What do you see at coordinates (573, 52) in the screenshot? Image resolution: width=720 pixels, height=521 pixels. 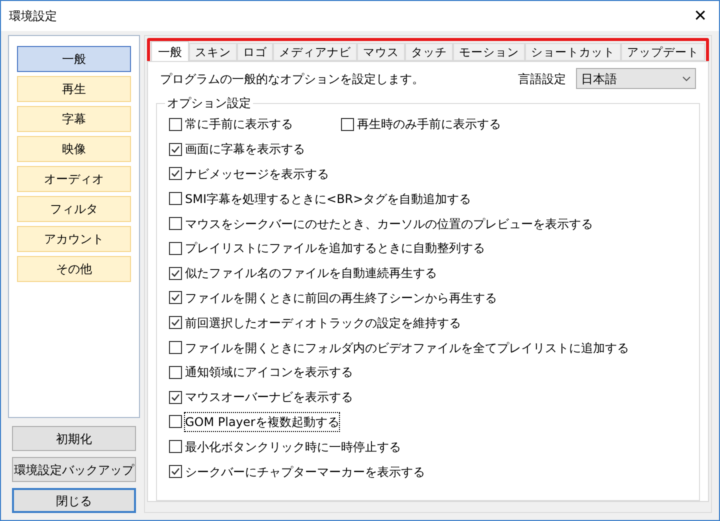 I see `tab: ショートカット` at bounding box center [573, 52].